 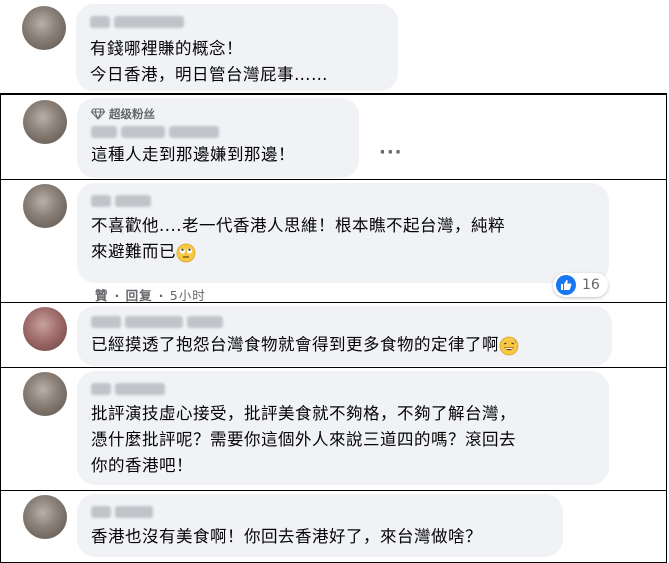 I want to click on comment-actions: 贊 · 回复 · 5小时, so click(x=150, y=295).